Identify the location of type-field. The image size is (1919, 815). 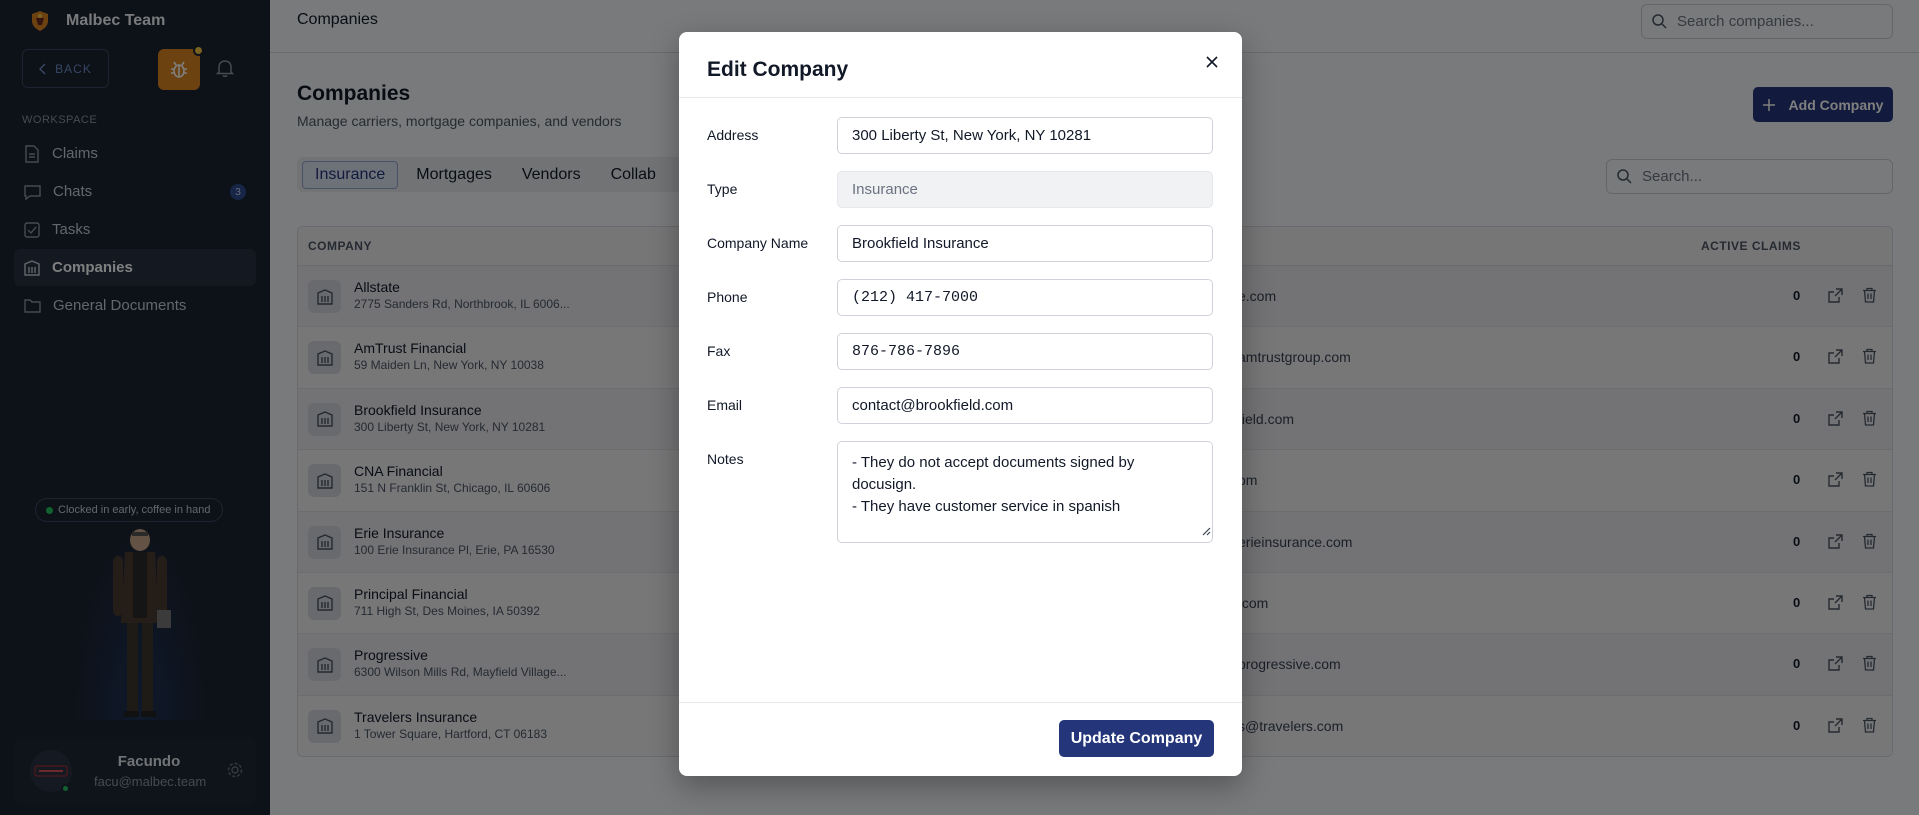
(1025, 189).